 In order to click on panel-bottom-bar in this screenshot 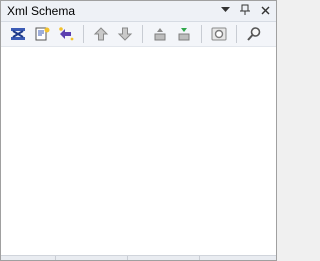, I will do `click(138, 257)`.